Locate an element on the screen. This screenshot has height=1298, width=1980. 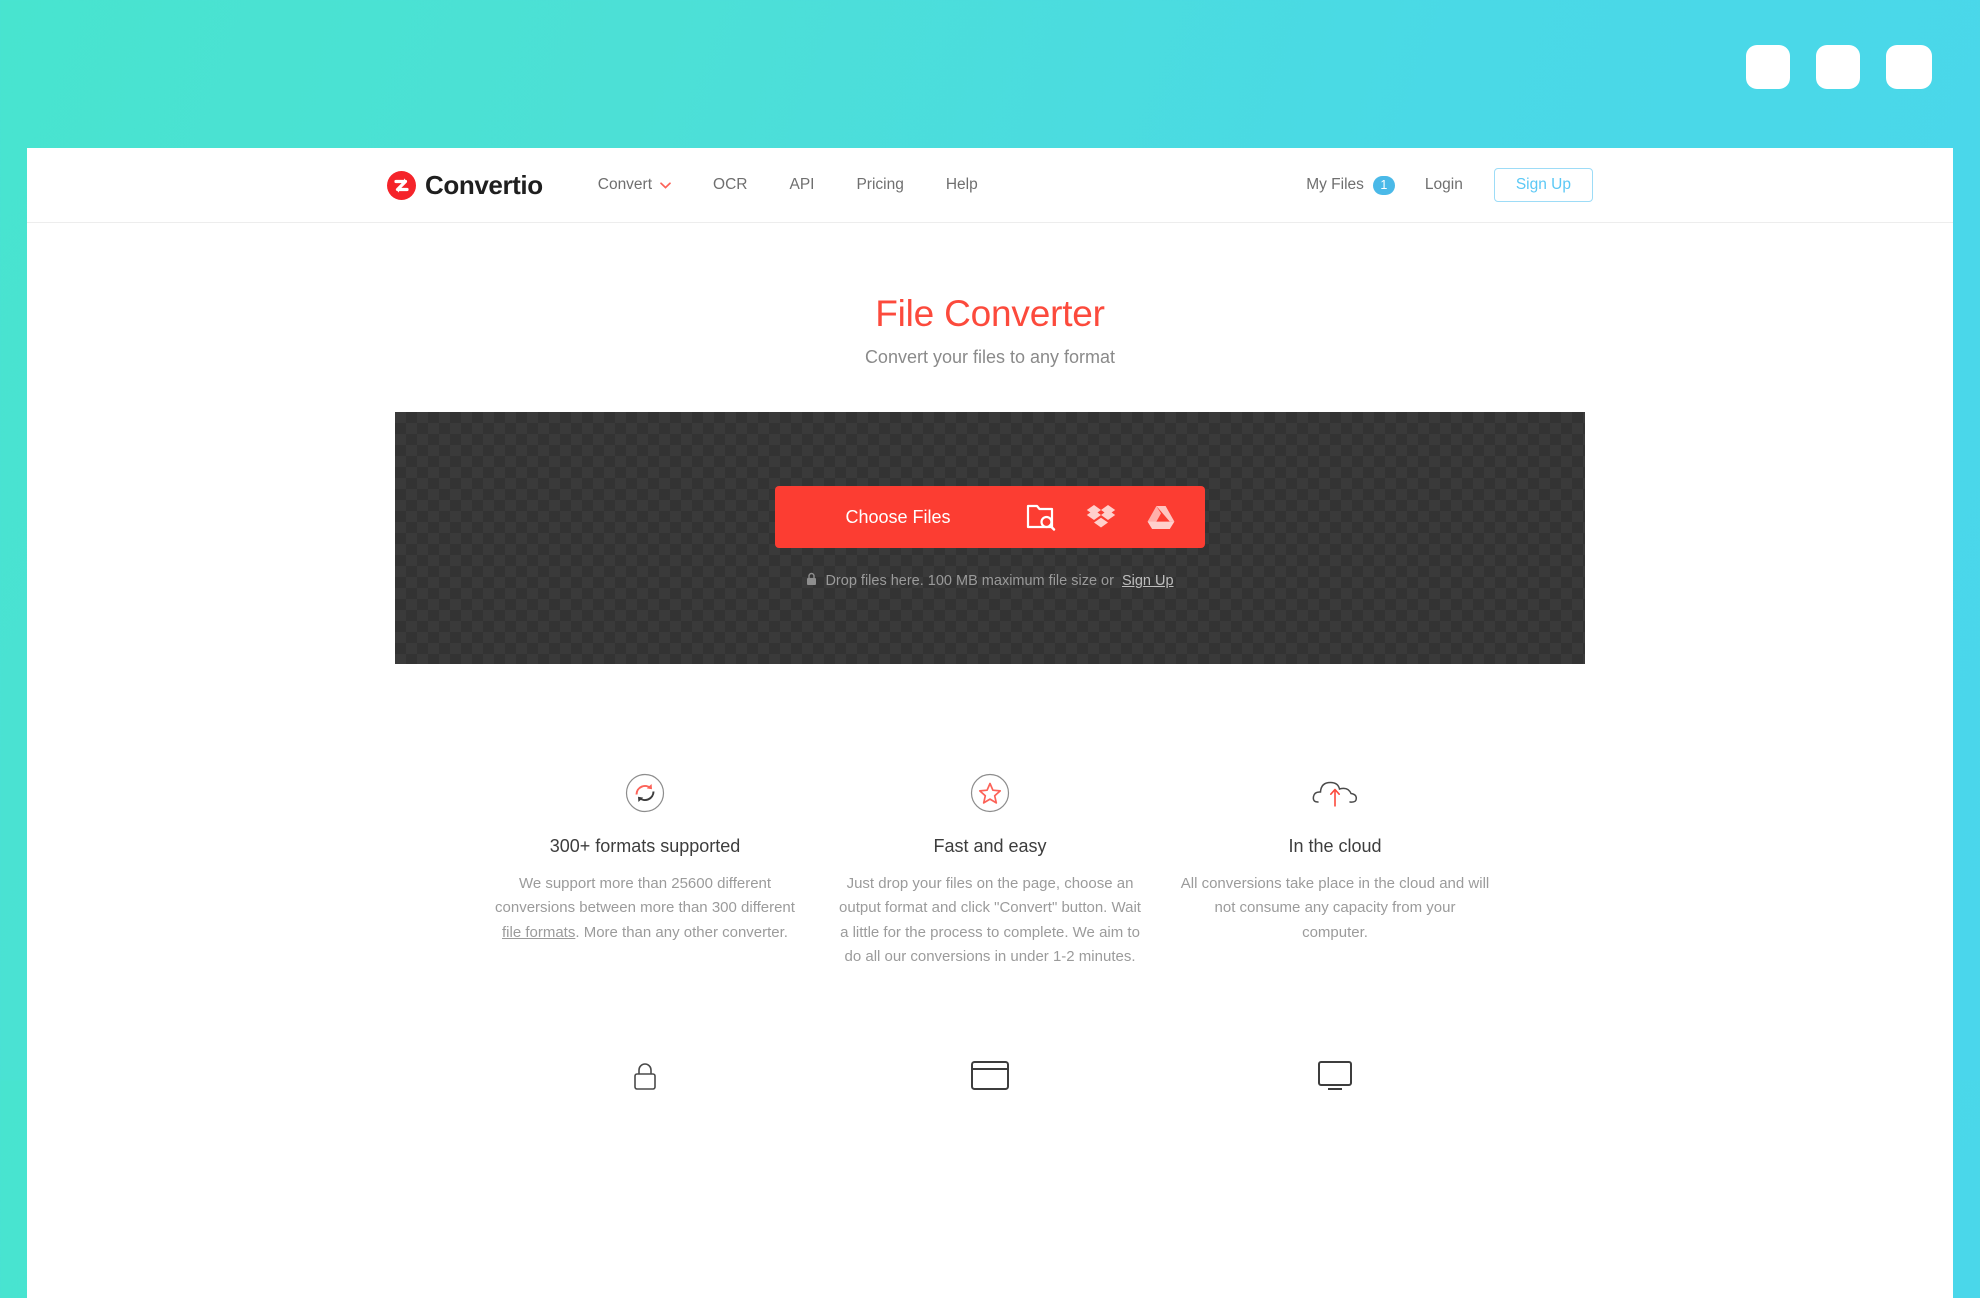
cloud-upload-icon is located at coordinates (1335, 793).